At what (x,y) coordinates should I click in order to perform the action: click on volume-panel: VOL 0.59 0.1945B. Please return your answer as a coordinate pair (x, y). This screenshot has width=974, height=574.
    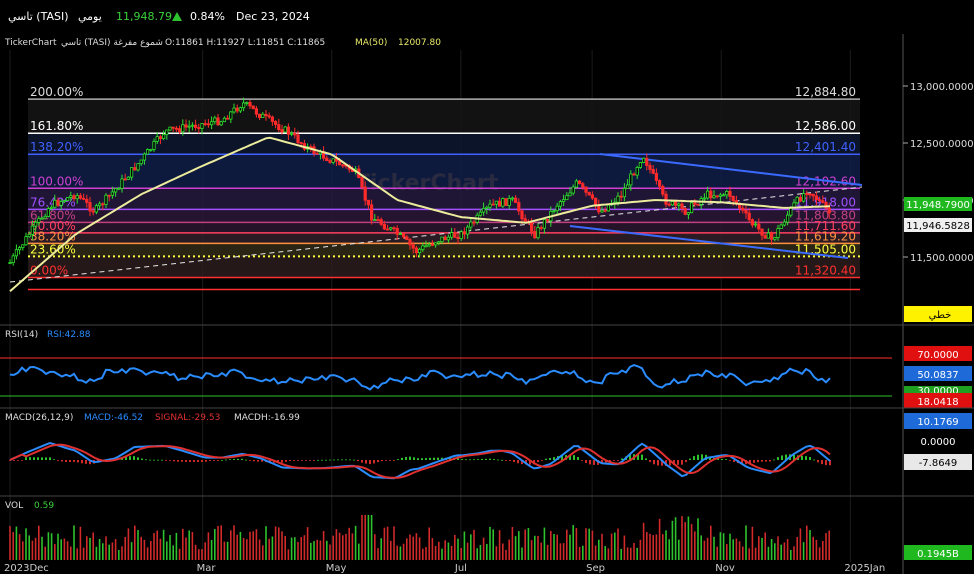
    Looking at the image, I should click on (487, 527).